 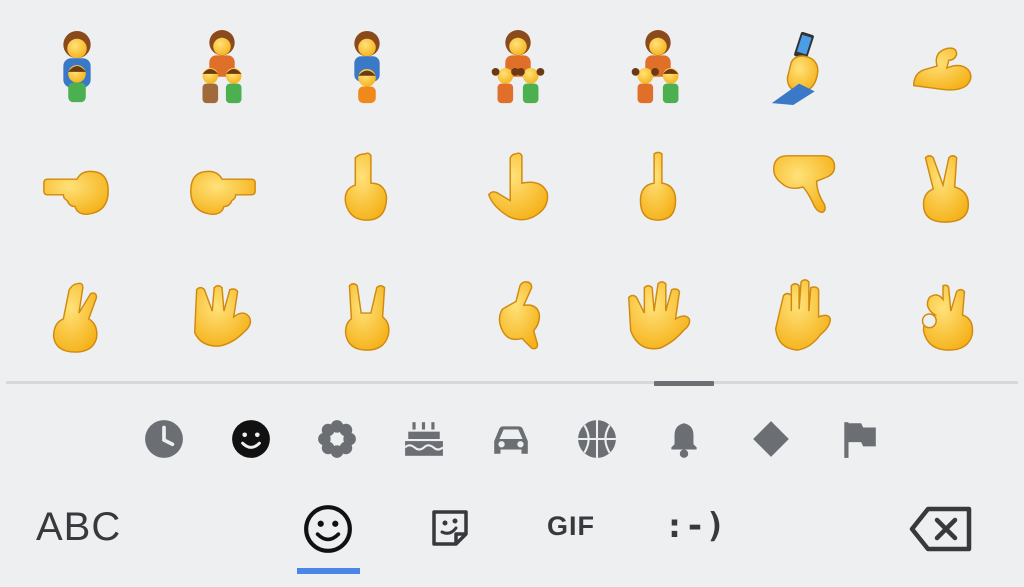 I want to click on active-tab-underline, so click(x=328, y=571).